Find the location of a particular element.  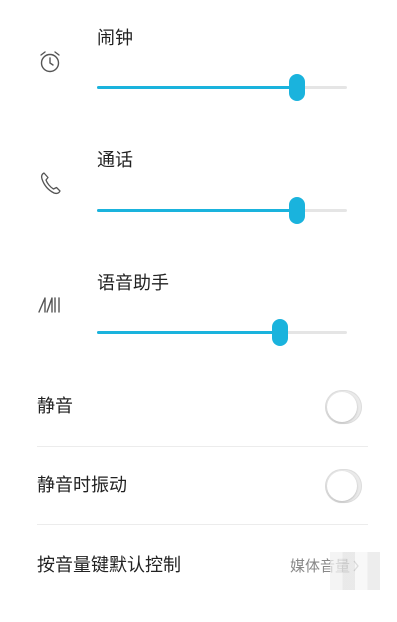

voice-assistant-volume-slider is located at coordinates (222, 332).